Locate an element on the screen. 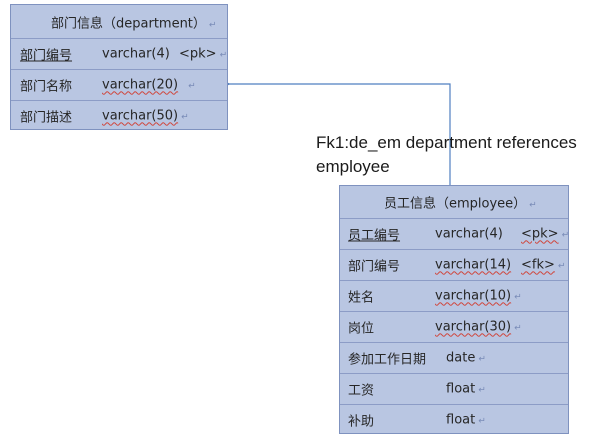  department-row-name: 部门名称 varchar(20) ↵ is located at coordinates (119, 84).